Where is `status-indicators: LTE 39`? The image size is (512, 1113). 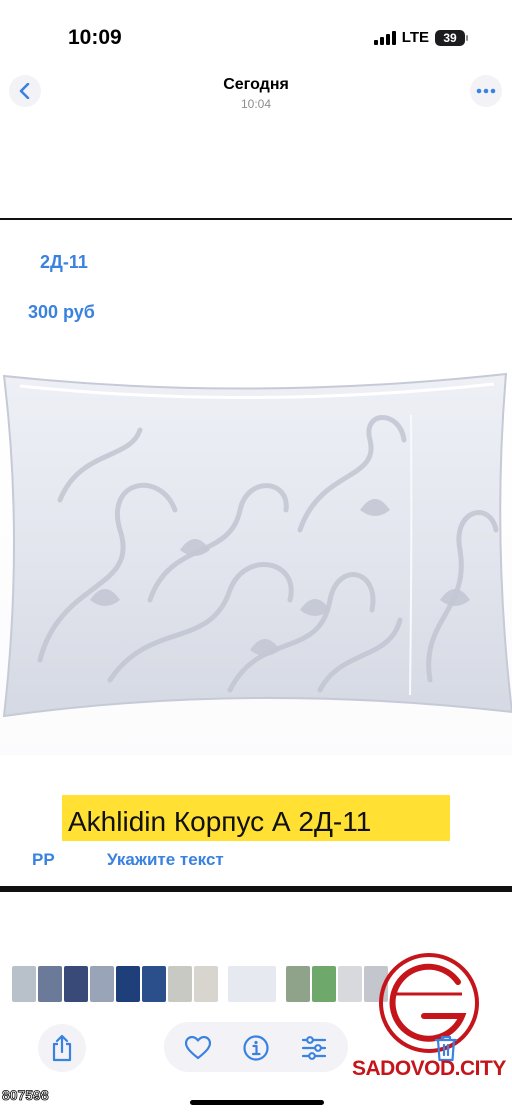
status-indicators: LTE 39 is located at coordinates (420, 37).